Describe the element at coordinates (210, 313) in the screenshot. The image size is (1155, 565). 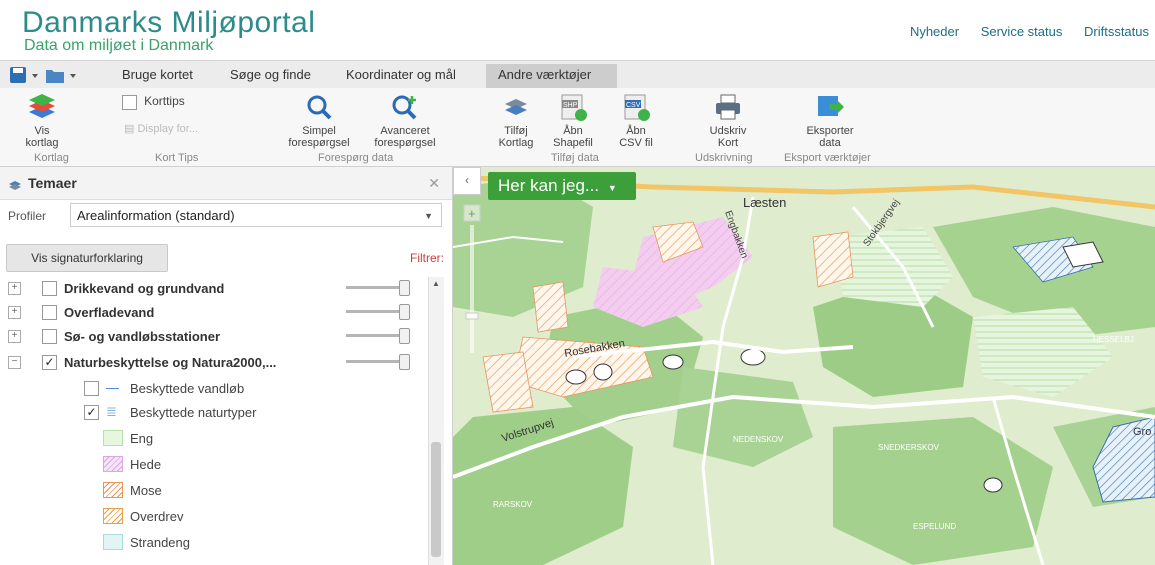
I see `layer-row: + Overfladevand` at that location.